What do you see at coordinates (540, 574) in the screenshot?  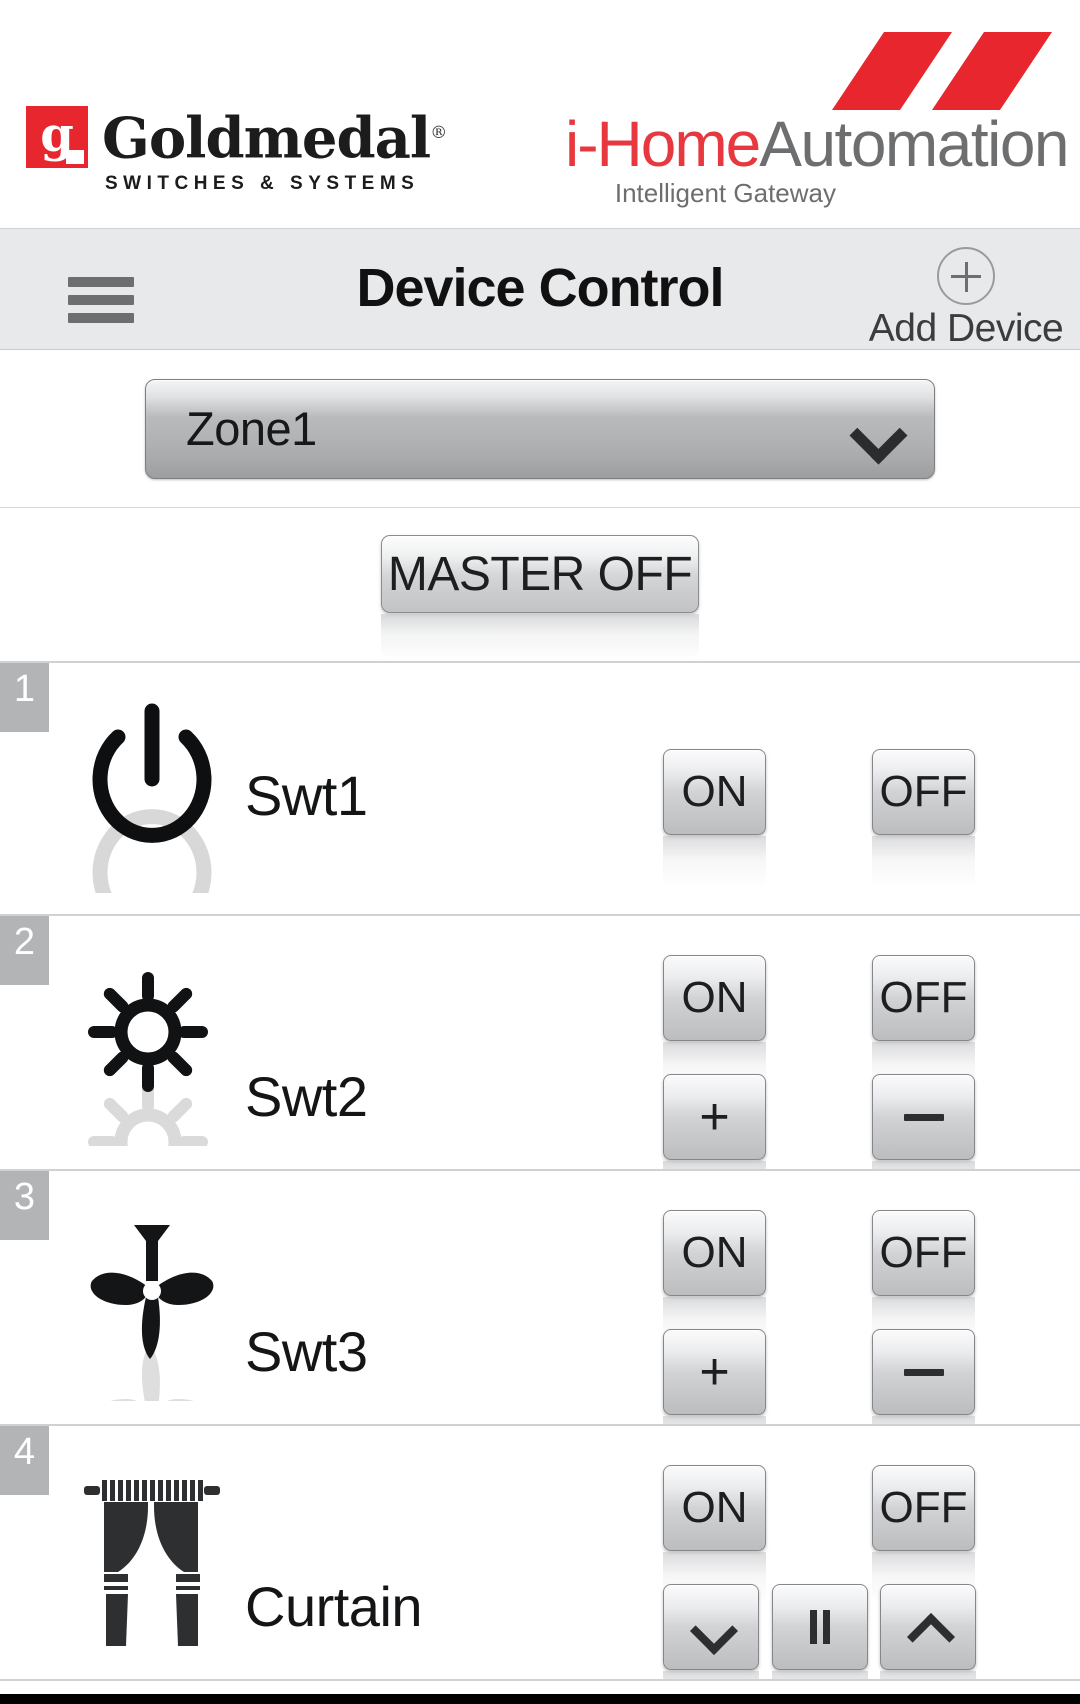 I see `master-off-button: MASTER OFF` at bounding box center [540, 574].